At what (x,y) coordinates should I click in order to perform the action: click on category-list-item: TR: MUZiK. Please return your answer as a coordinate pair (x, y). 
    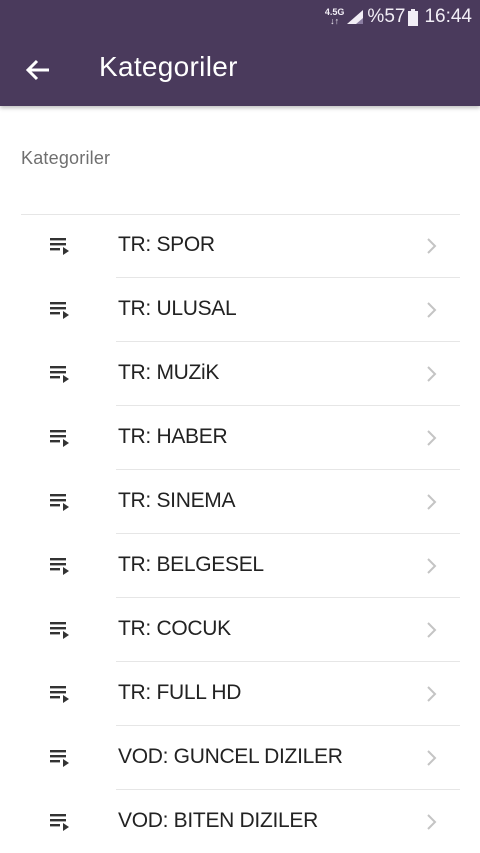
    Looking at the image, I should click on (240, 374).